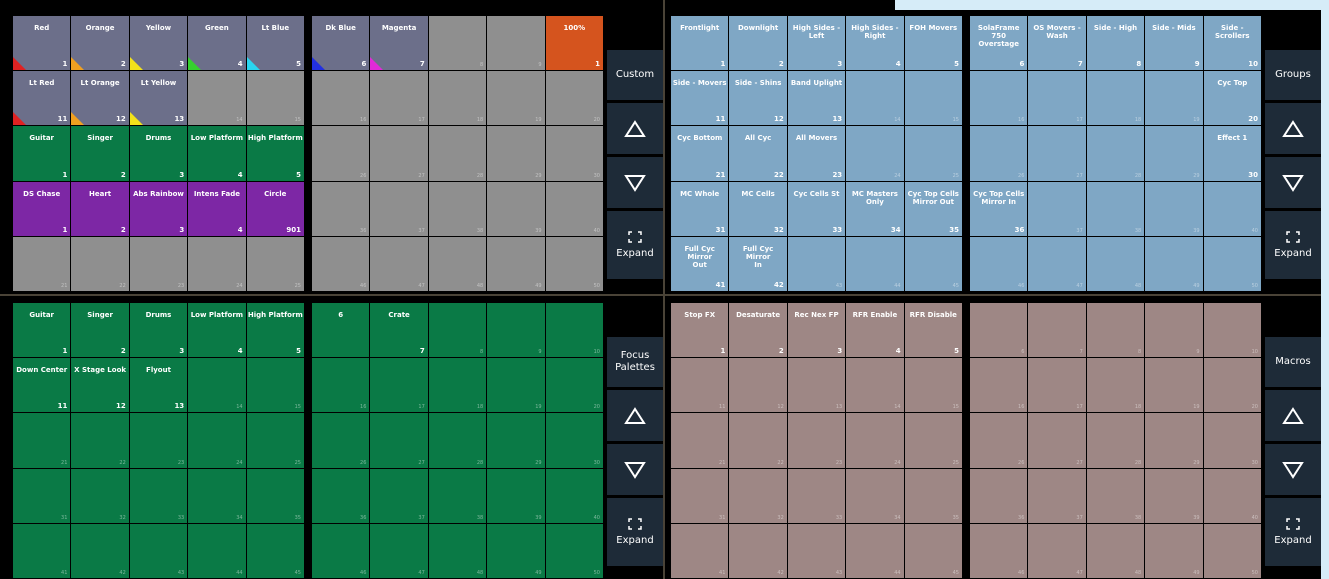 This screenshot has height=579, width=1329. What do you see at coordinates (1174, 208) in the screenshot?
I see `groups-tile: 39` at bounding box center [1174, 208].